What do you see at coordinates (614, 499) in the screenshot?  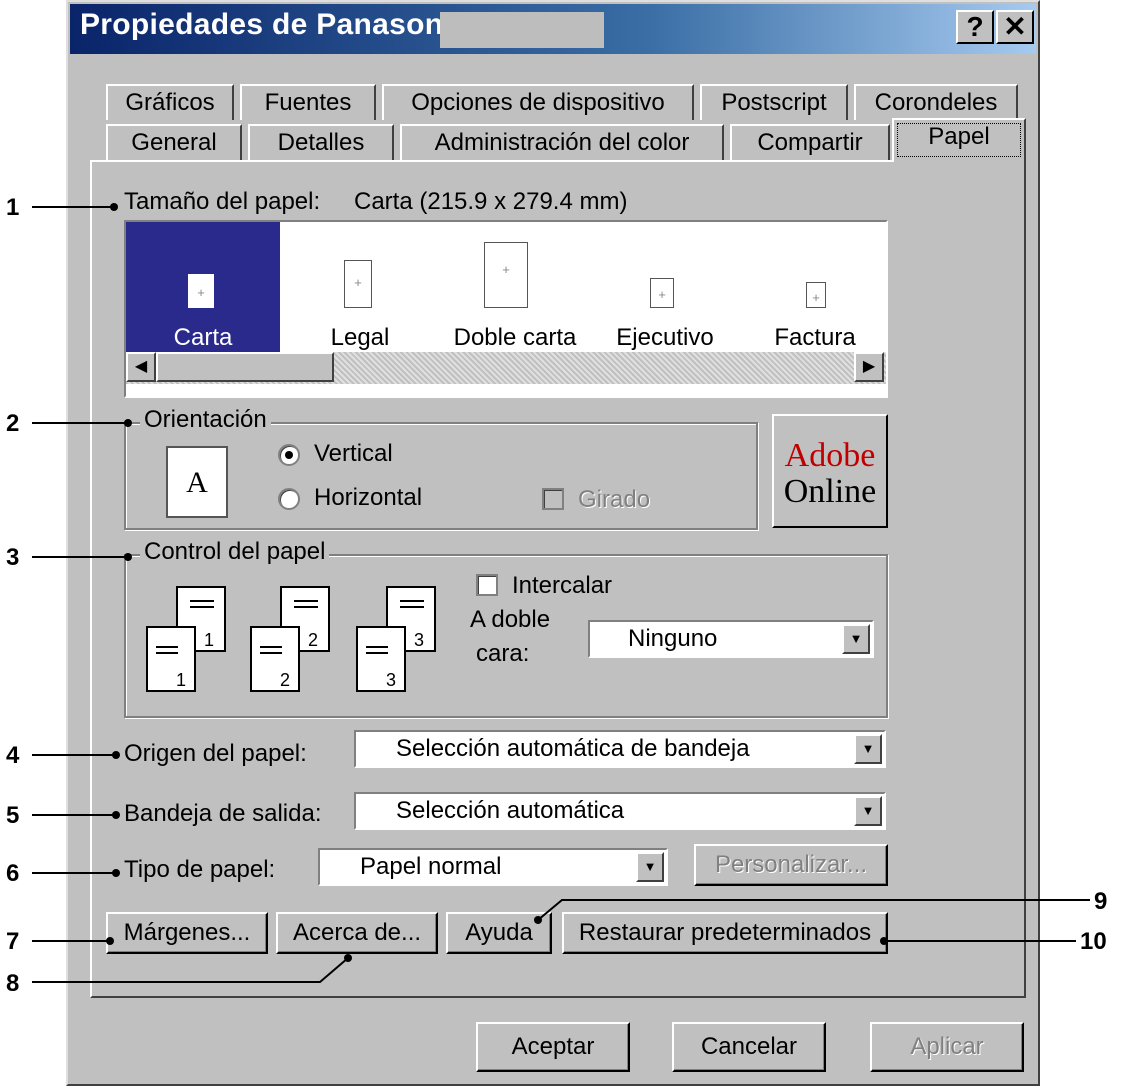 I see `rotated-label: Girado` at bounding box center [614, 499].